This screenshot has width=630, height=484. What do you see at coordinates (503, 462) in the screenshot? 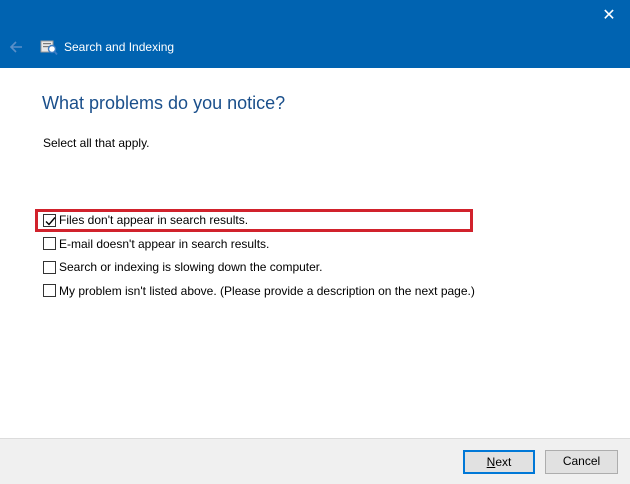
I see `next-label-rest: ext` at bounding box center [503, 462].